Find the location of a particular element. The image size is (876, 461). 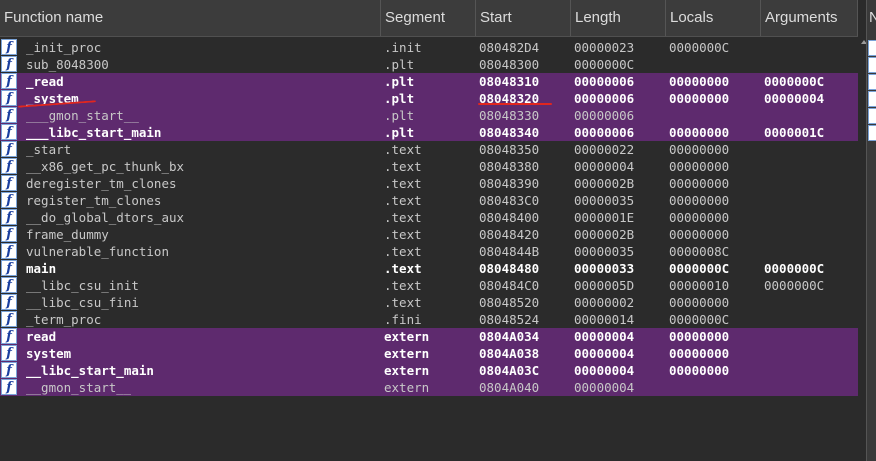

table-row: f _term_proc .fini 08048524 00000014 0000000C is located at coordinates (429, 319).